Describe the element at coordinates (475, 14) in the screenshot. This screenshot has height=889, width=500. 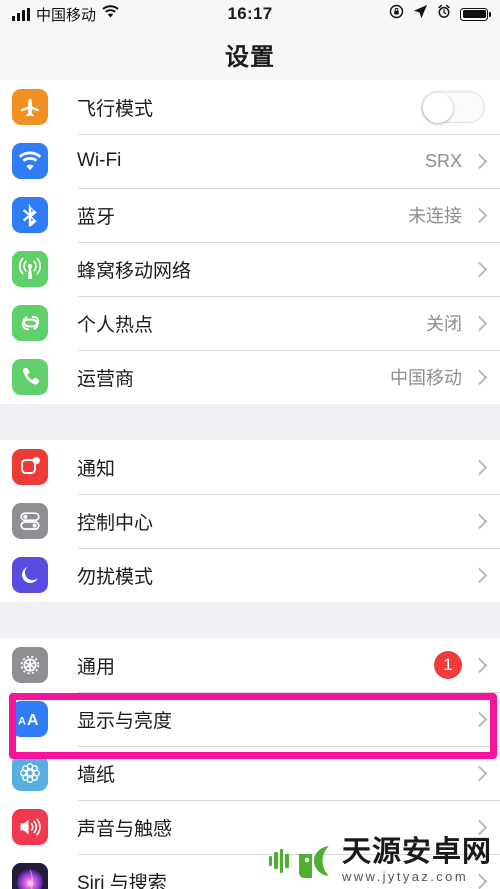
I see `battery-icon` at that location.